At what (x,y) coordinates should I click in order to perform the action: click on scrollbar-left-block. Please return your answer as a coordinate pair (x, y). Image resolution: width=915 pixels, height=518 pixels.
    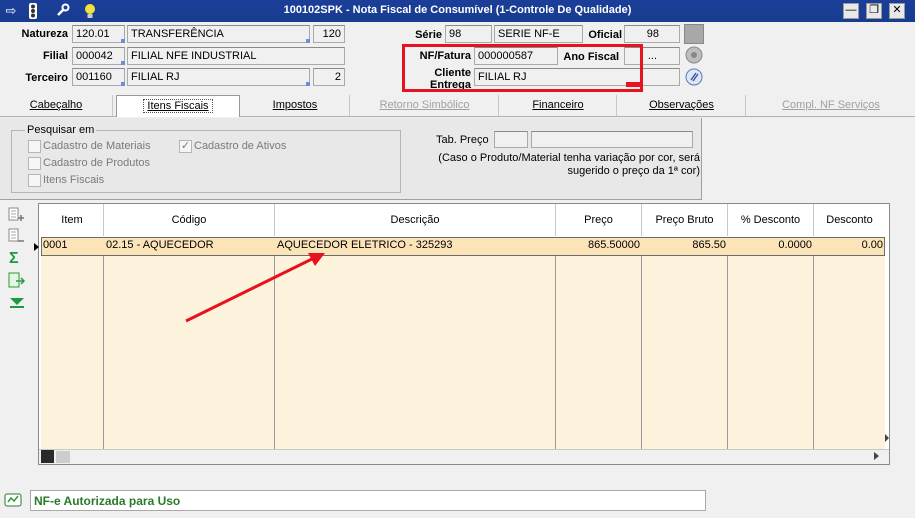
    Looking at the image, I should click on (47, 456).